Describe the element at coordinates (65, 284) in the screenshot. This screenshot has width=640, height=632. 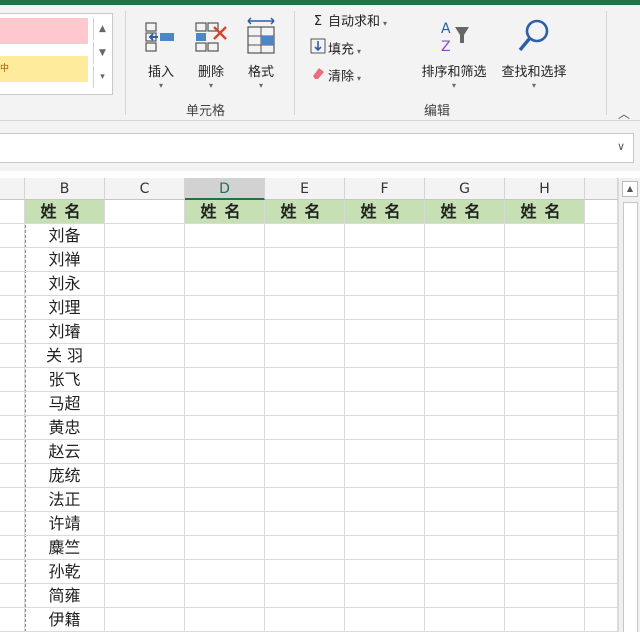
I see `name-cell: 刘永` at that location.